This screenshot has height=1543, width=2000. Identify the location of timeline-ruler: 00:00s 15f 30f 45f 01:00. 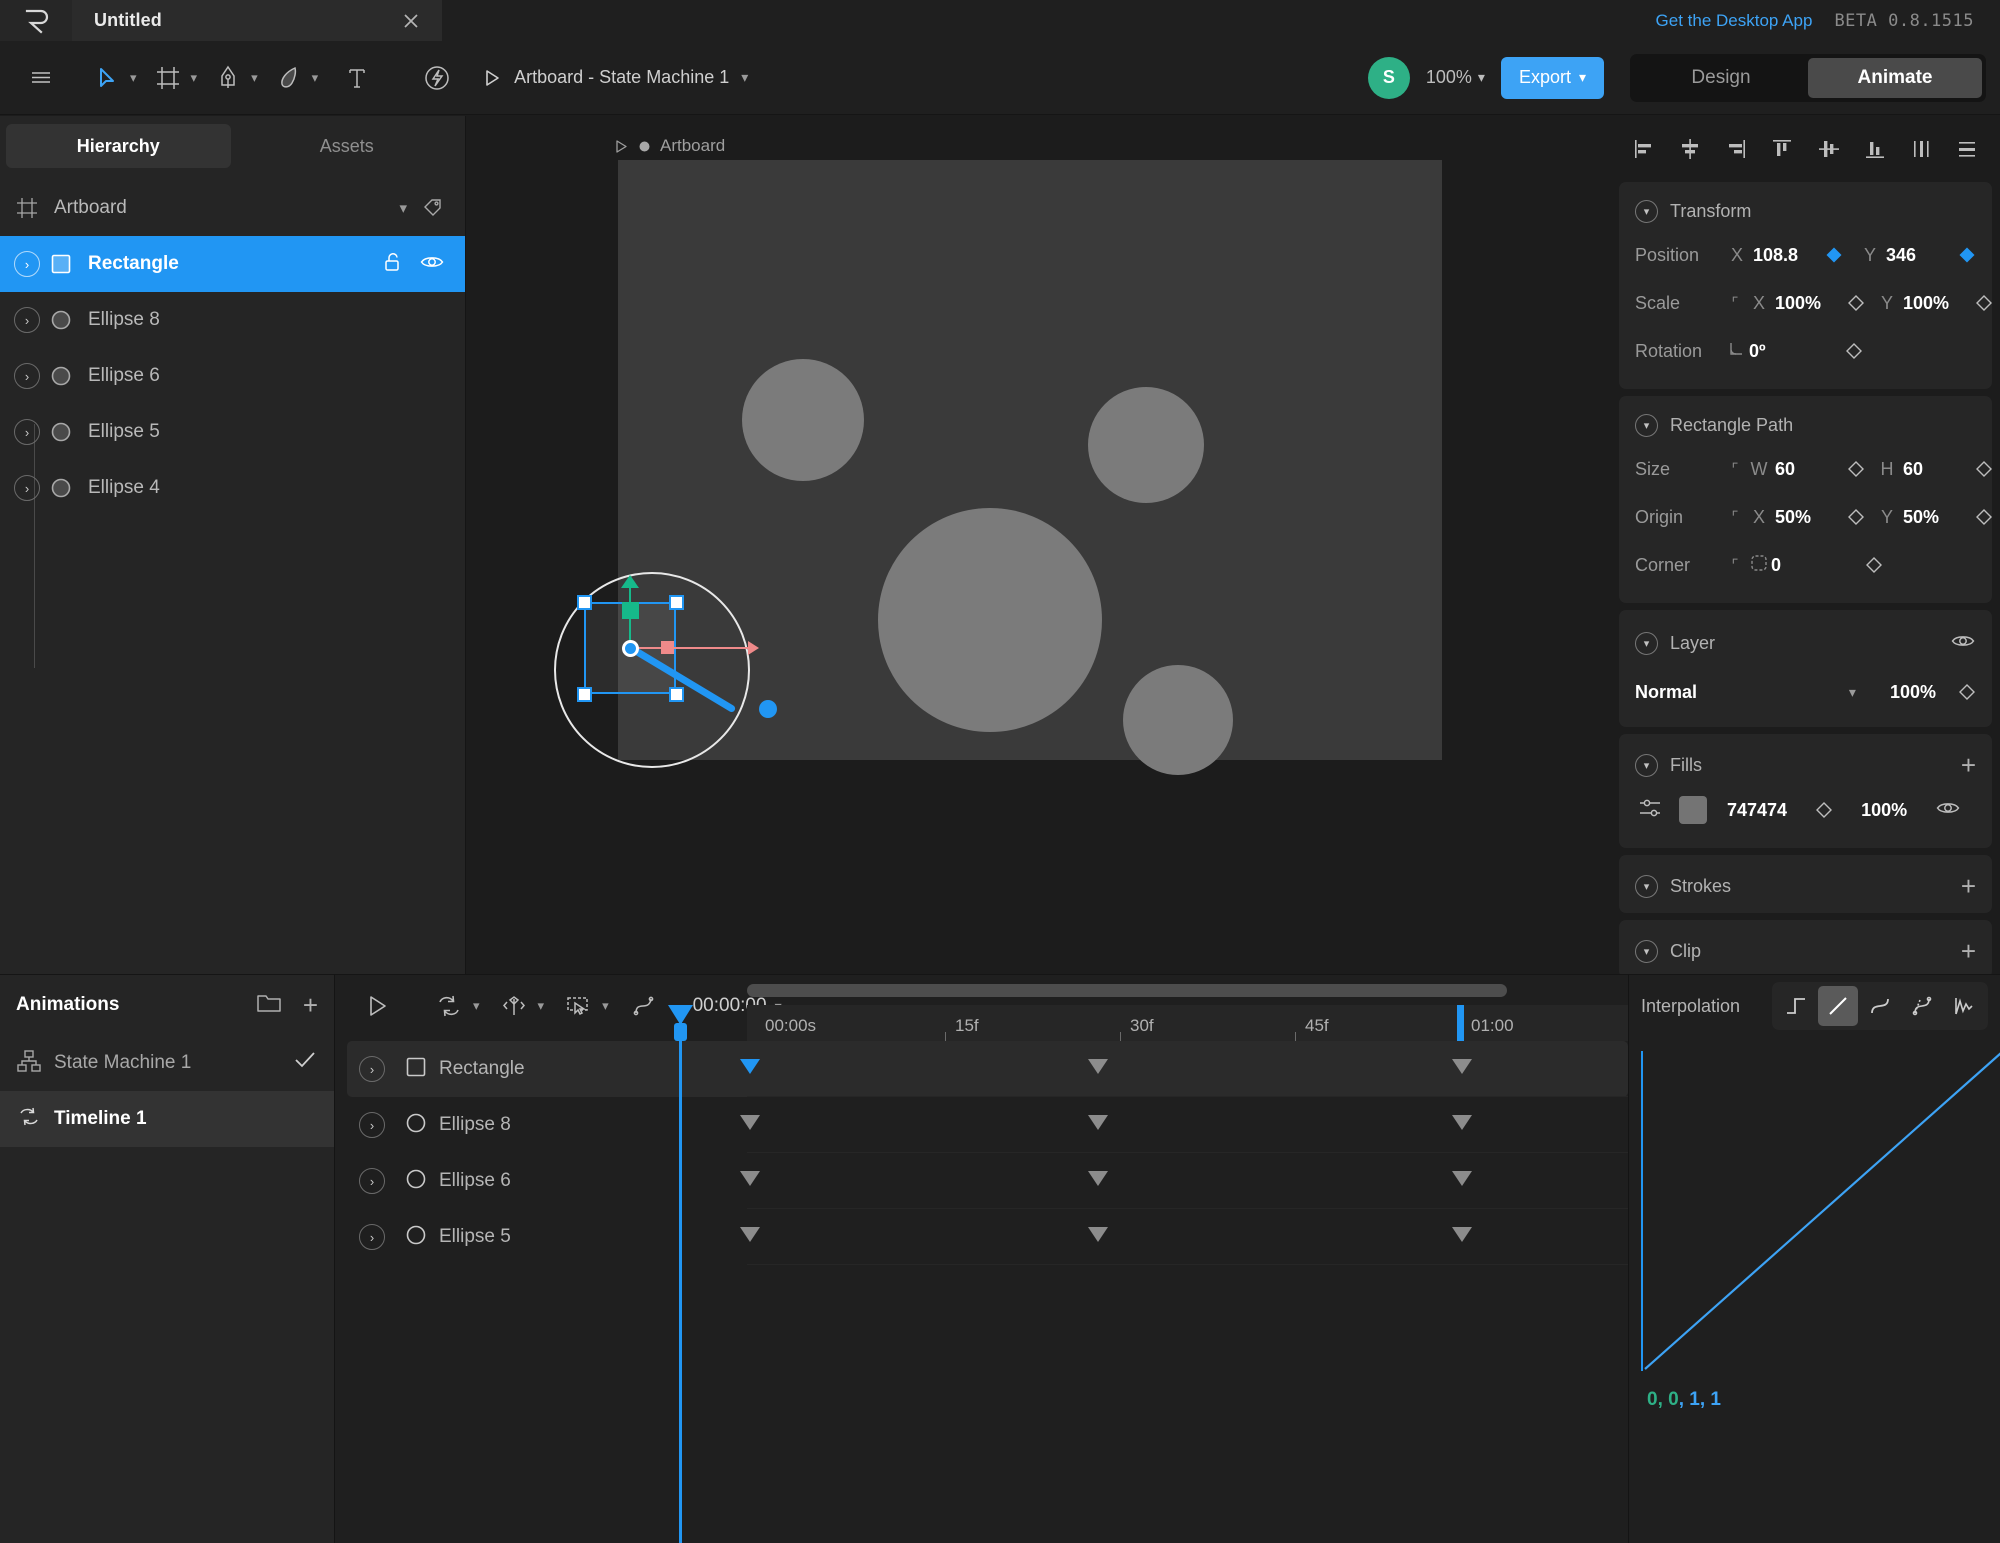
(1187, 1023).